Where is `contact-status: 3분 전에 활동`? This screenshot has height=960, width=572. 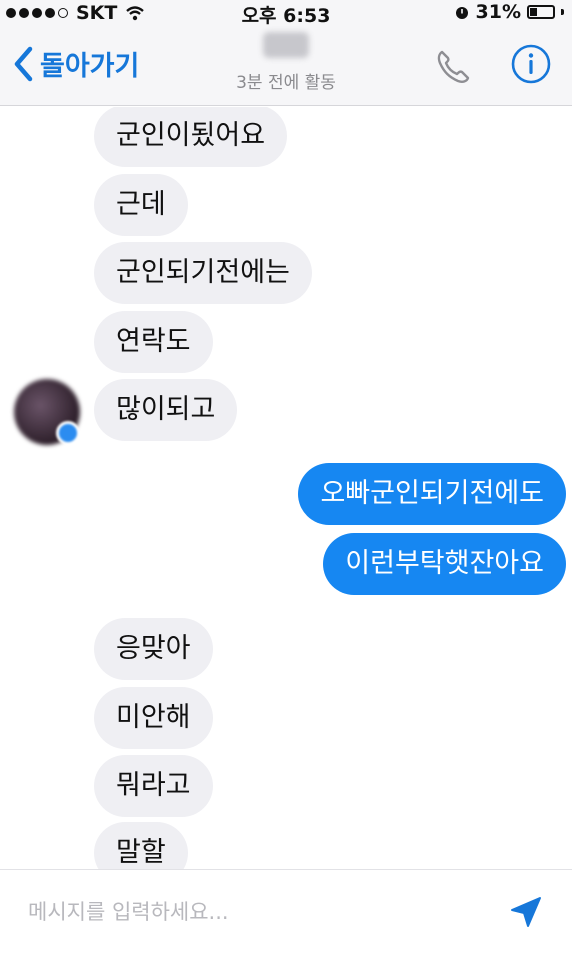 contact-status: 3분 전에 활동 is located at coordinates (286, 83).